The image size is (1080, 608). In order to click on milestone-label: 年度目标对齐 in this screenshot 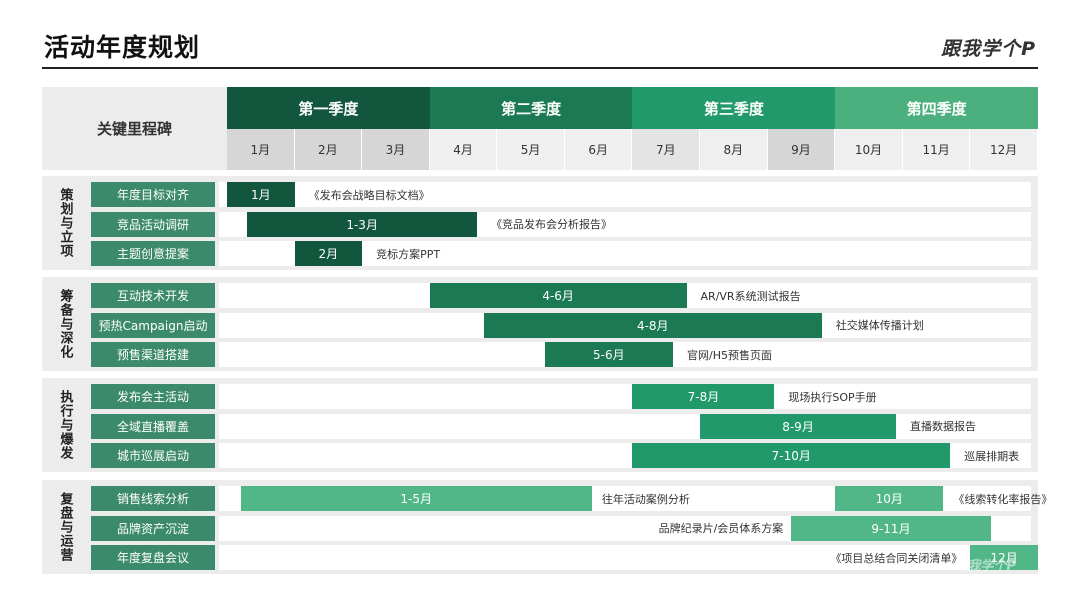, I will do `click(153, 194)`.